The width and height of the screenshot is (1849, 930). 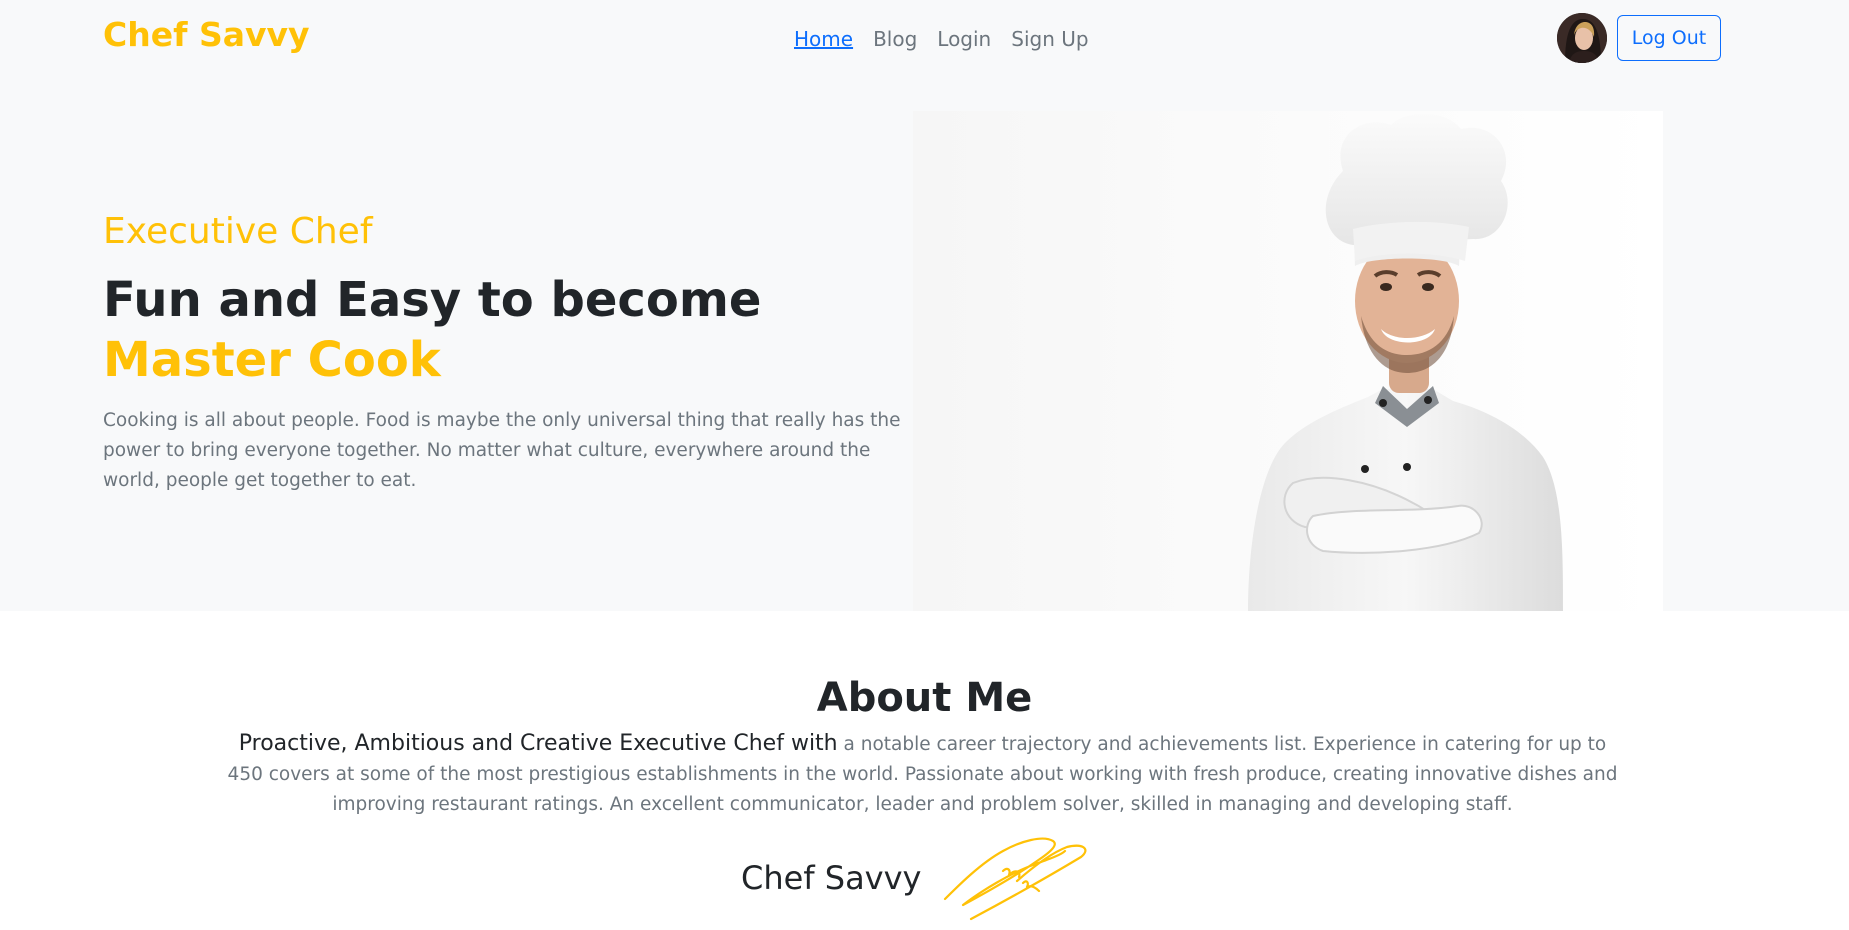 I want to click on avatar-image, so click(x=1582, y=38).